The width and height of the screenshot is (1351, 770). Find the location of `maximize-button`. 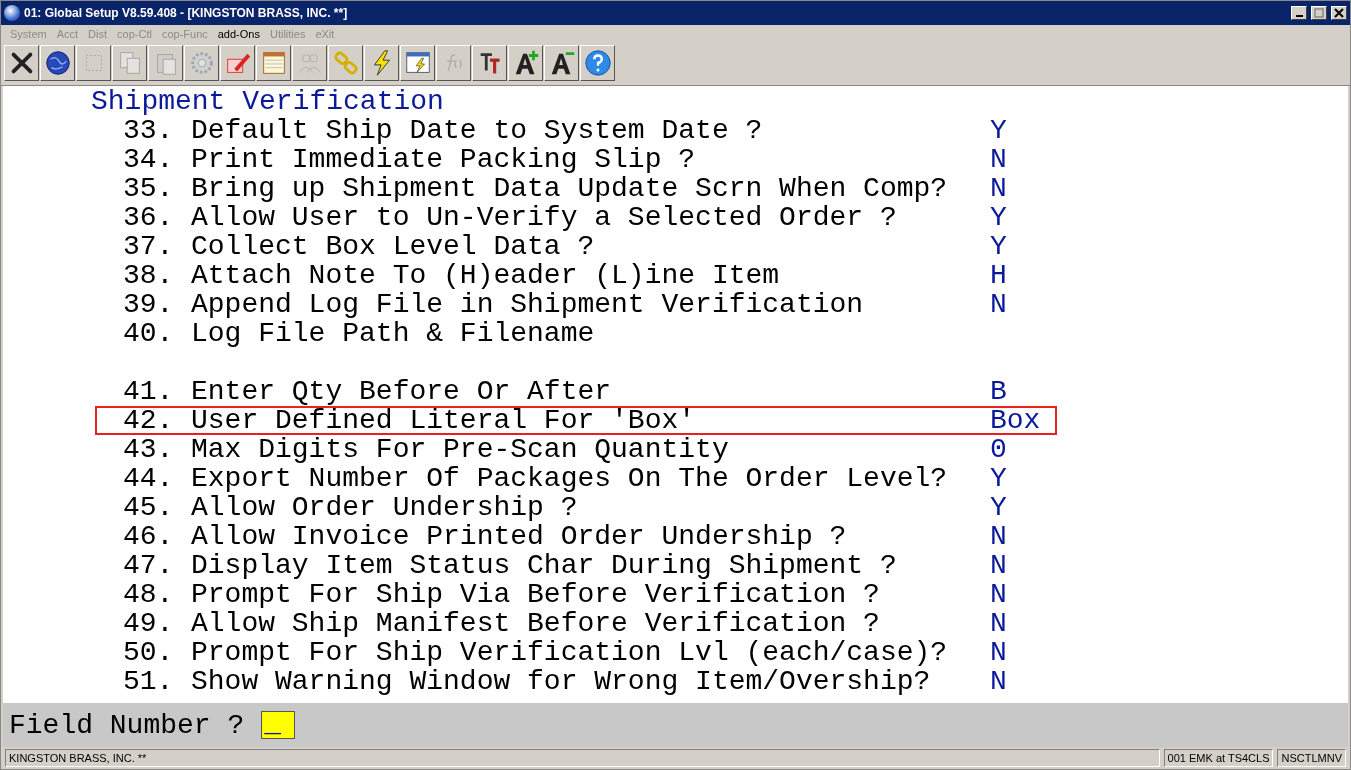

maximize-button is located at coordinates (1319, 13).